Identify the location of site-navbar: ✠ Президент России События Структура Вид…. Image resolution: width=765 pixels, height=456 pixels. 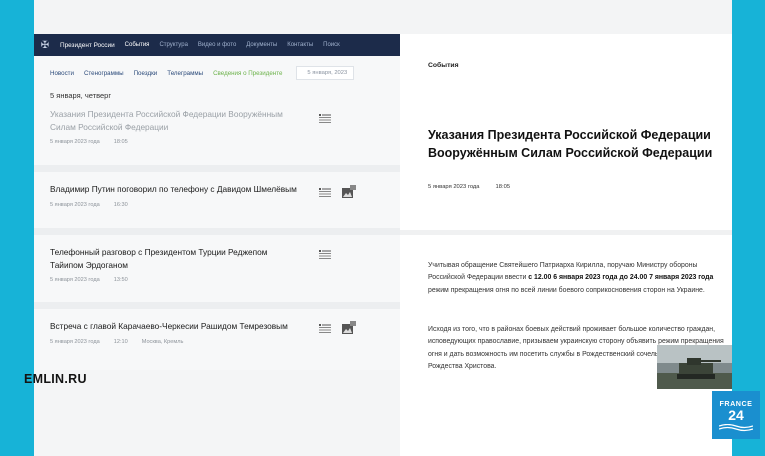
(217, 45).